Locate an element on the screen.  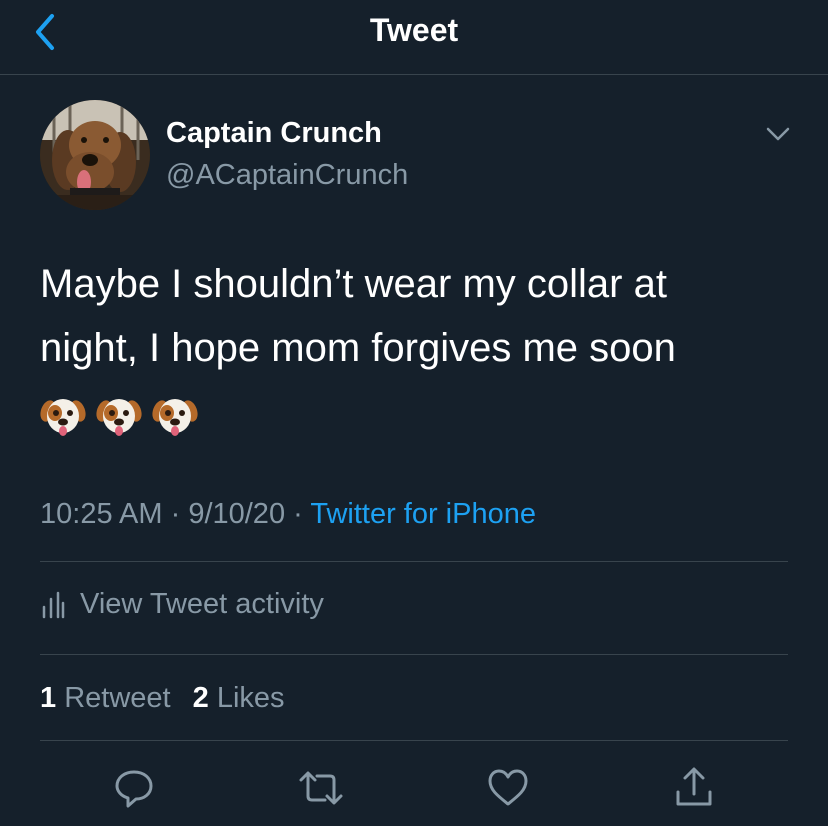
retweets-label: Retweet is located at coordinates (117, 698).